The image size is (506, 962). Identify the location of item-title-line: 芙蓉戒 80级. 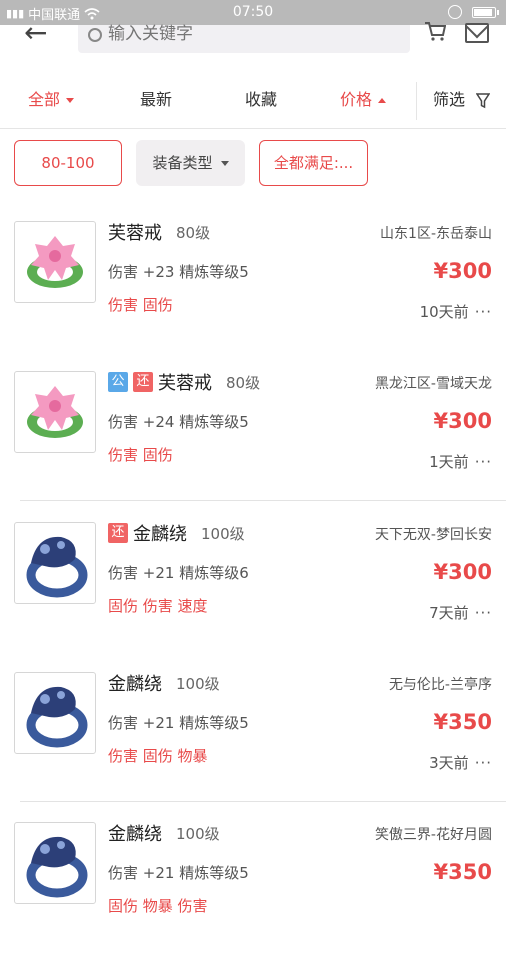
(159, 232).